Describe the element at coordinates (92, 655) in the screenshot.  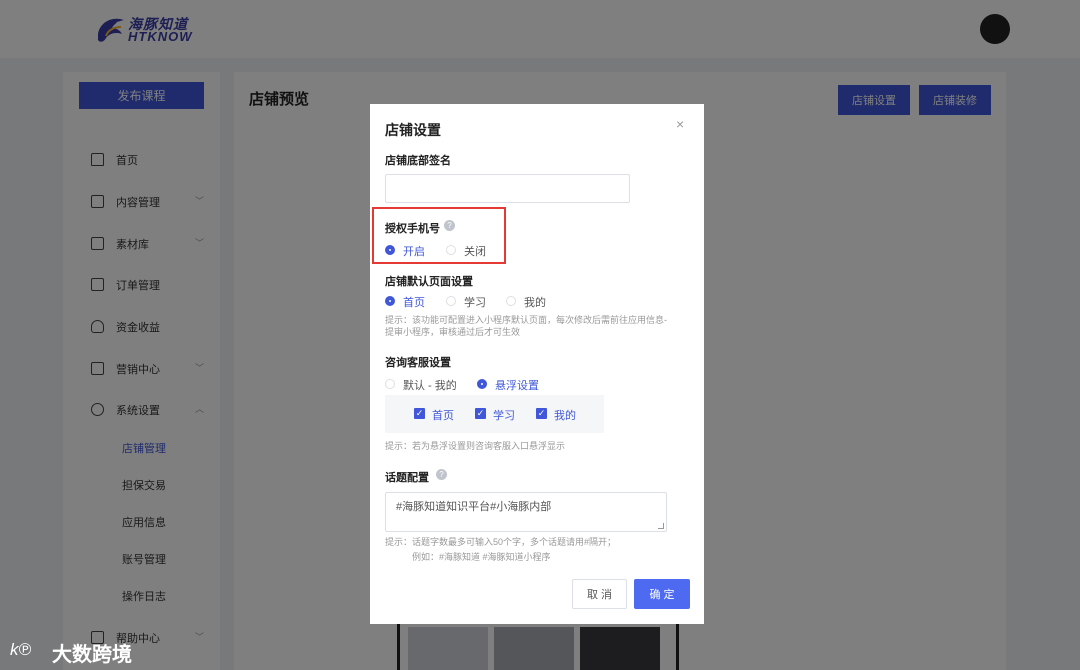
I see `watermark-text: 大数跨境` at that location.